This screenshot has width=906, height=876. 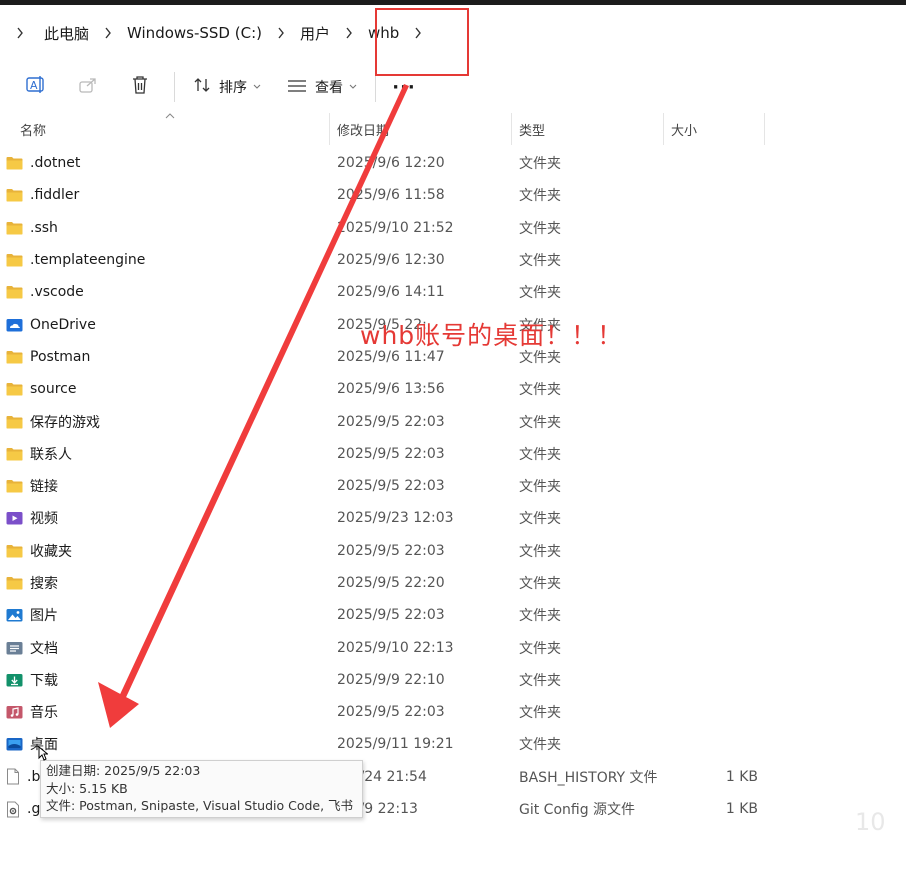 What do you see at coordinates (453, 389) in the screenshot?
I see `file-row: source 2025/9/6 13:56 文件夹` at bounding box center [453, 389].